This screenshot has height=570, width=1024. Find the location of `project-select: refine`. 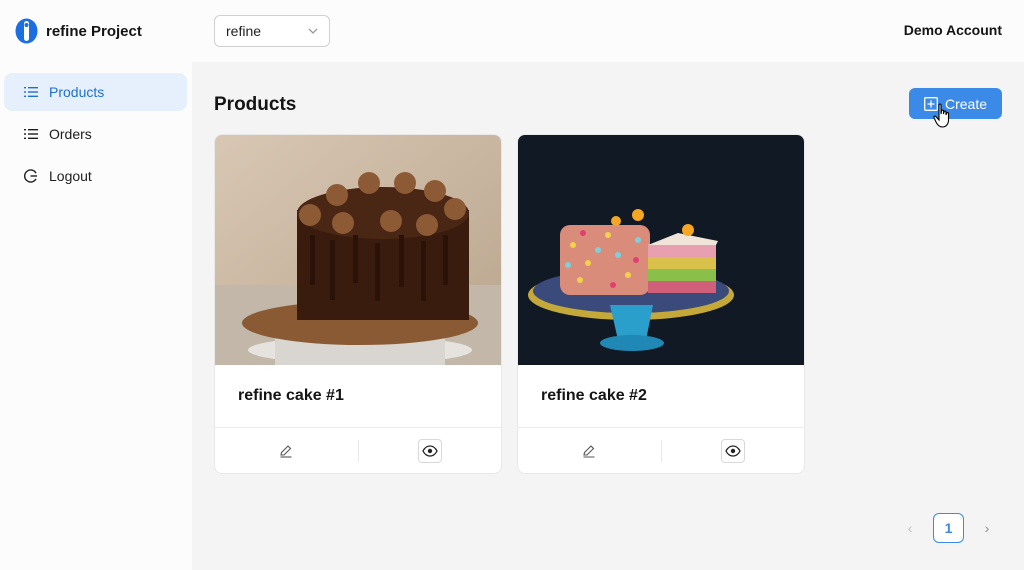

project-select: refine is located at coordinates (272, 31).